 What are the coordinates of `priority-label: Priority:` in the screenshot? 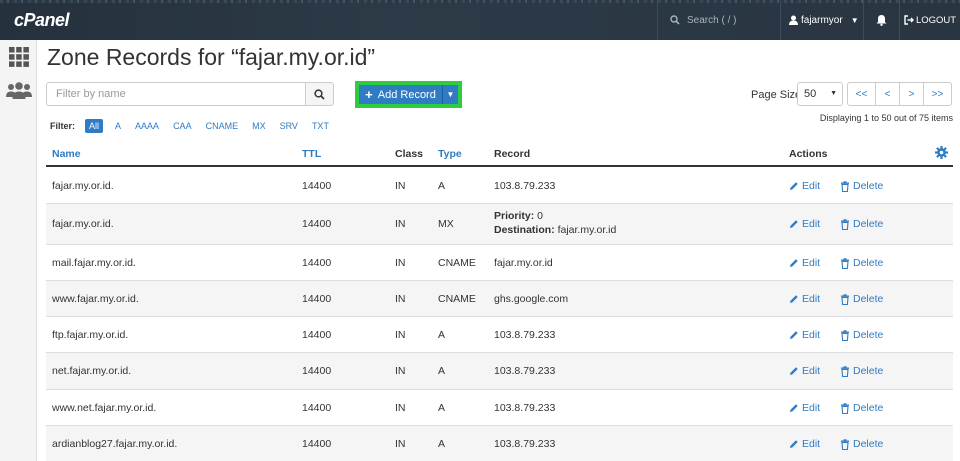 It's located at (514, 216).